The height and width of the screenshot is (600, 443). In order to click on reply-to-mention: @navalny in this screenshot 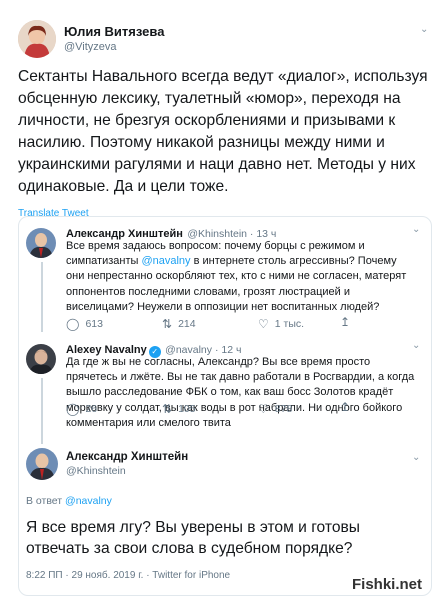, I will do `click(88, 501)`.